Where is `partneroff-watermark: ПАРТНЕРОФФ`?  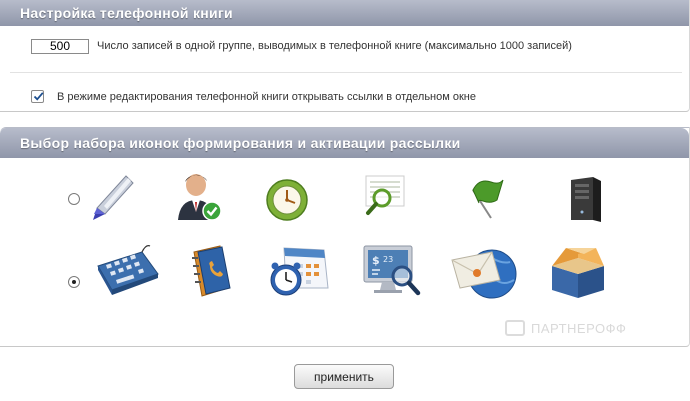 partneroff-watermark: ПАРТНЕРОФФ is located at coordinates (565, 328).